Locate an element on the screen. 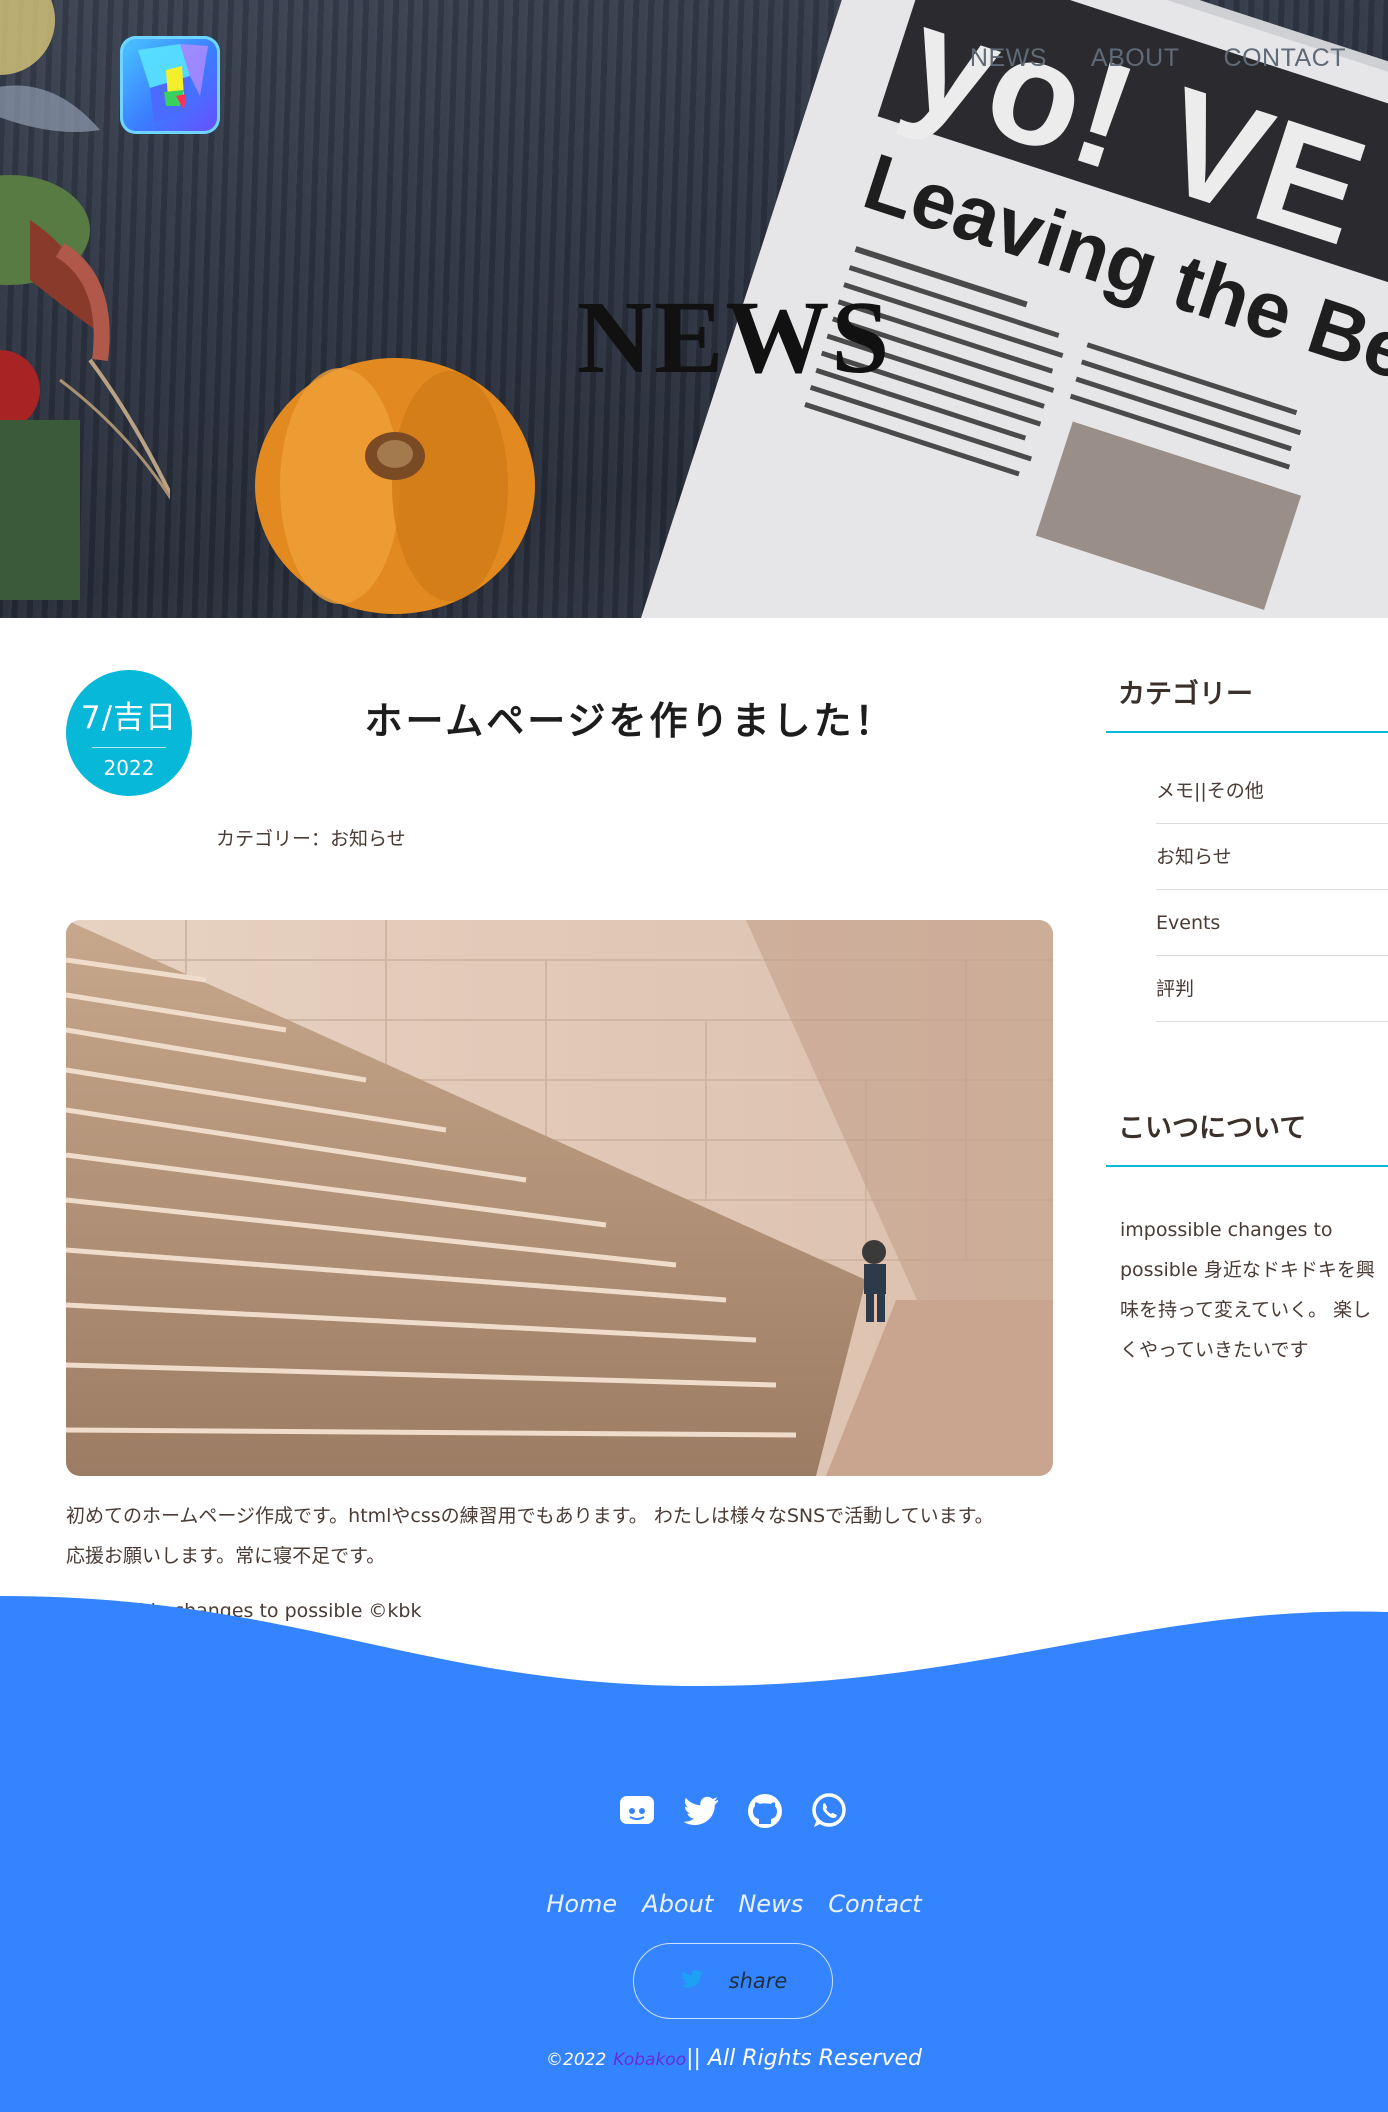 This screenshot has height=2112, width=1388. sidebar-category-heading: カテゴリー is located at coordinates (1247, 702).